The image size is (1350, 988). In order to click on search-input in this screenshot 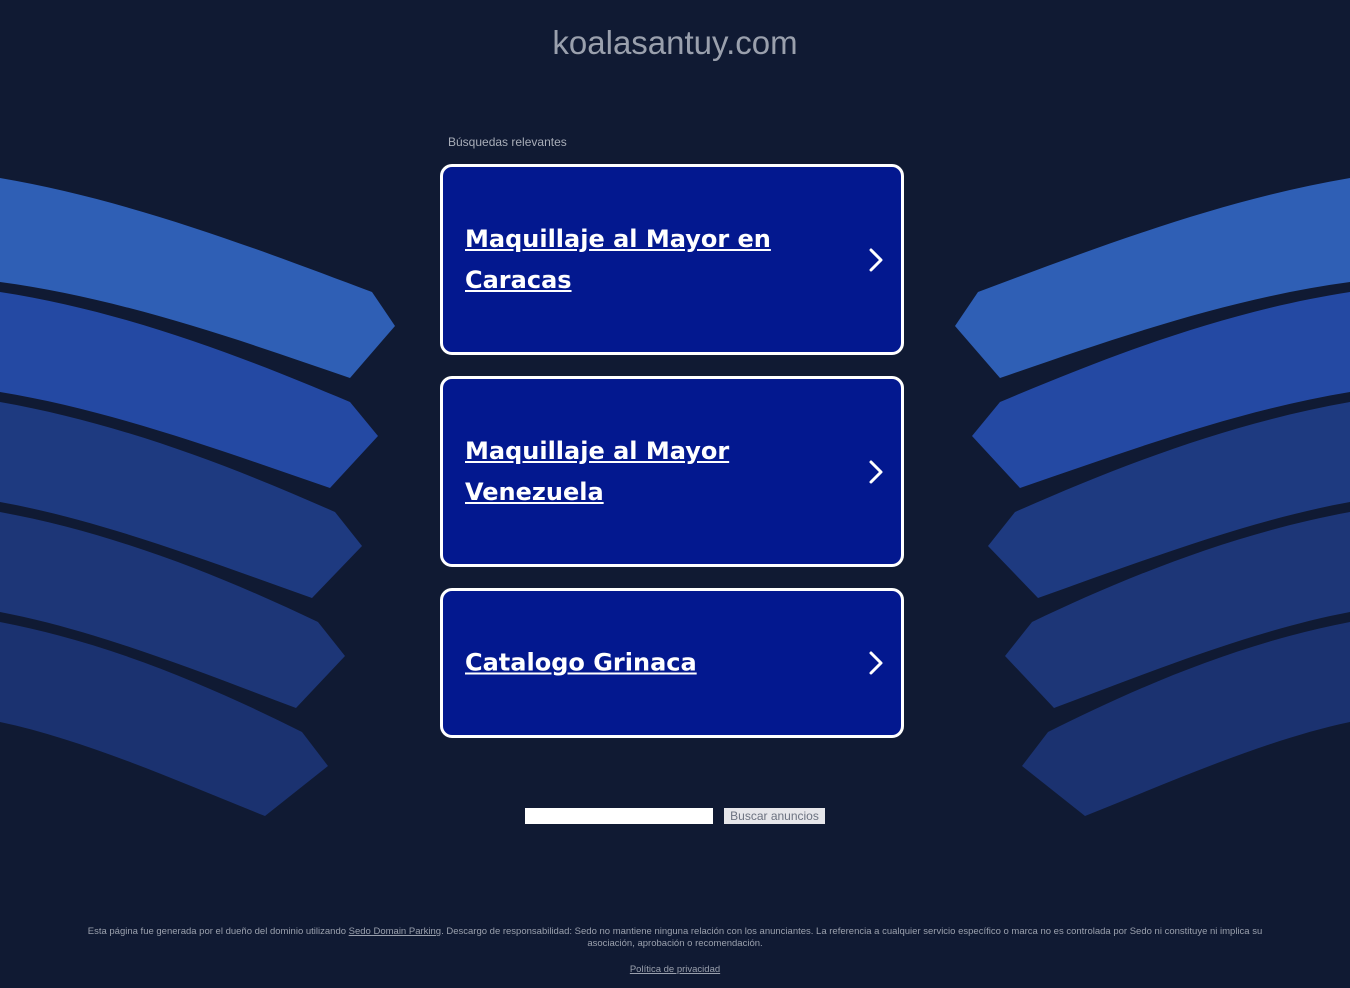, I will do `click(619, 816)`.